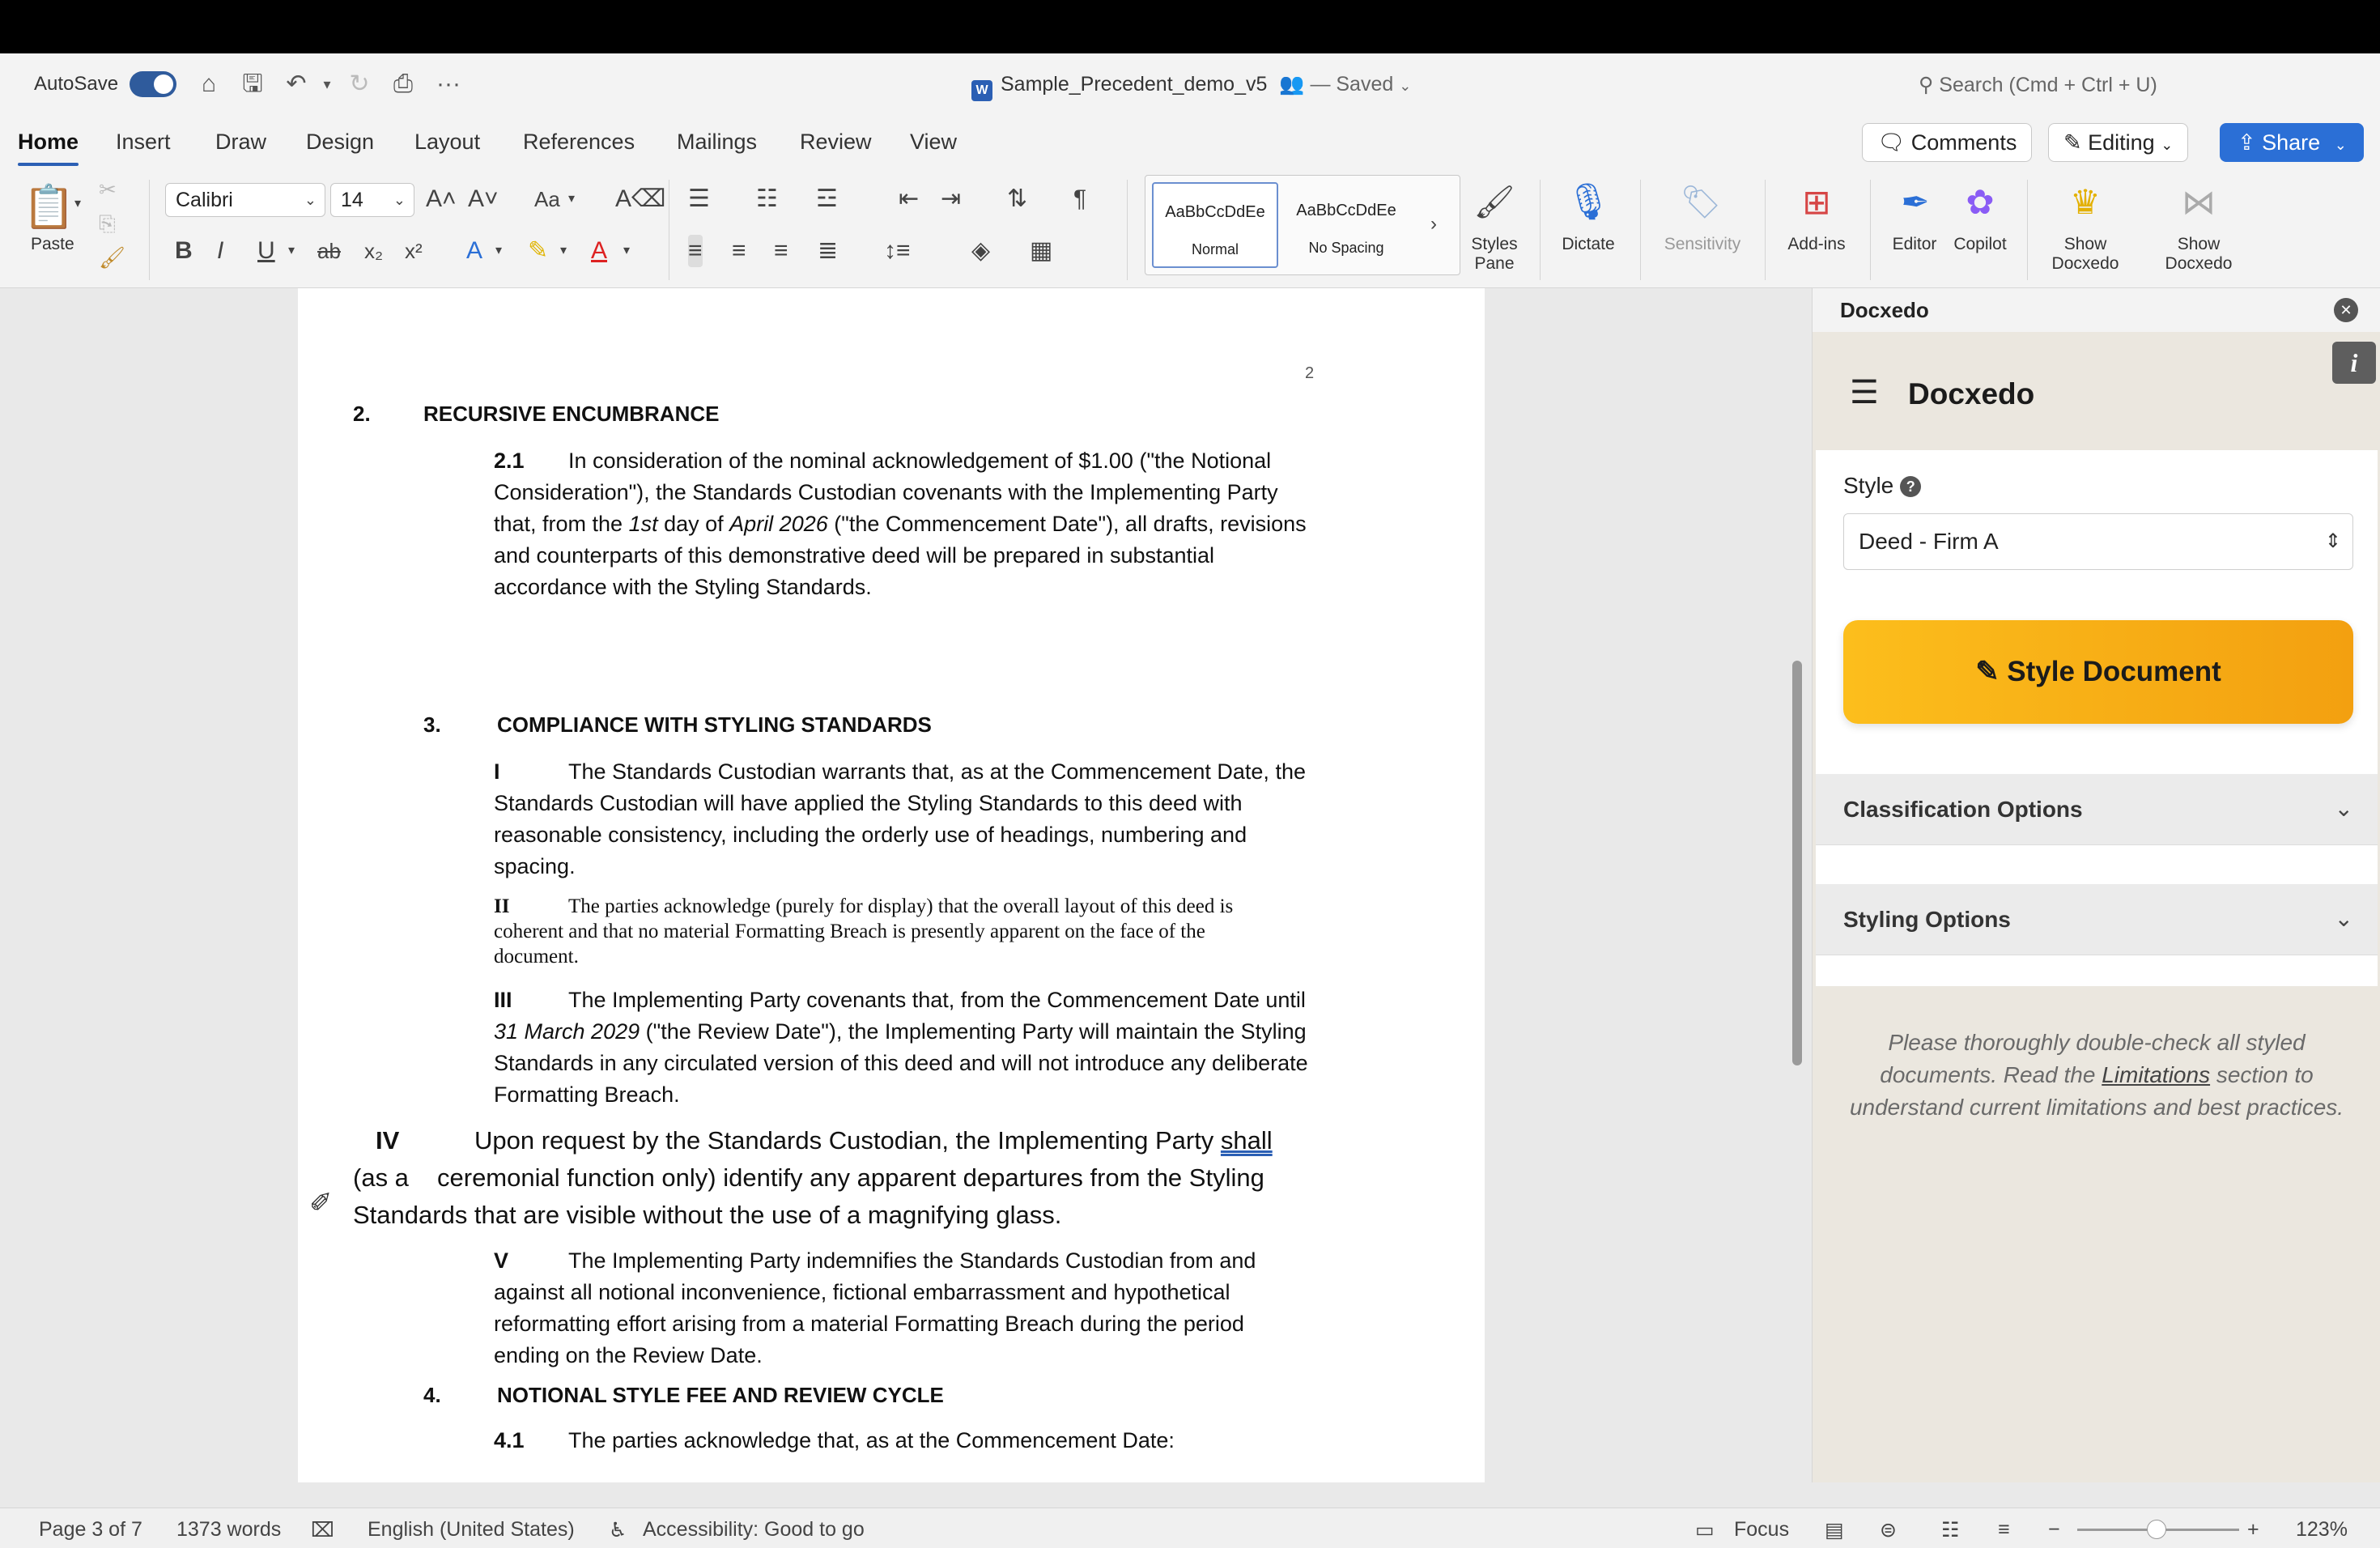  Describe the element at coordinates (322, 1530) in the screenshot. I see `proofing-icon: ⌧` at that location.